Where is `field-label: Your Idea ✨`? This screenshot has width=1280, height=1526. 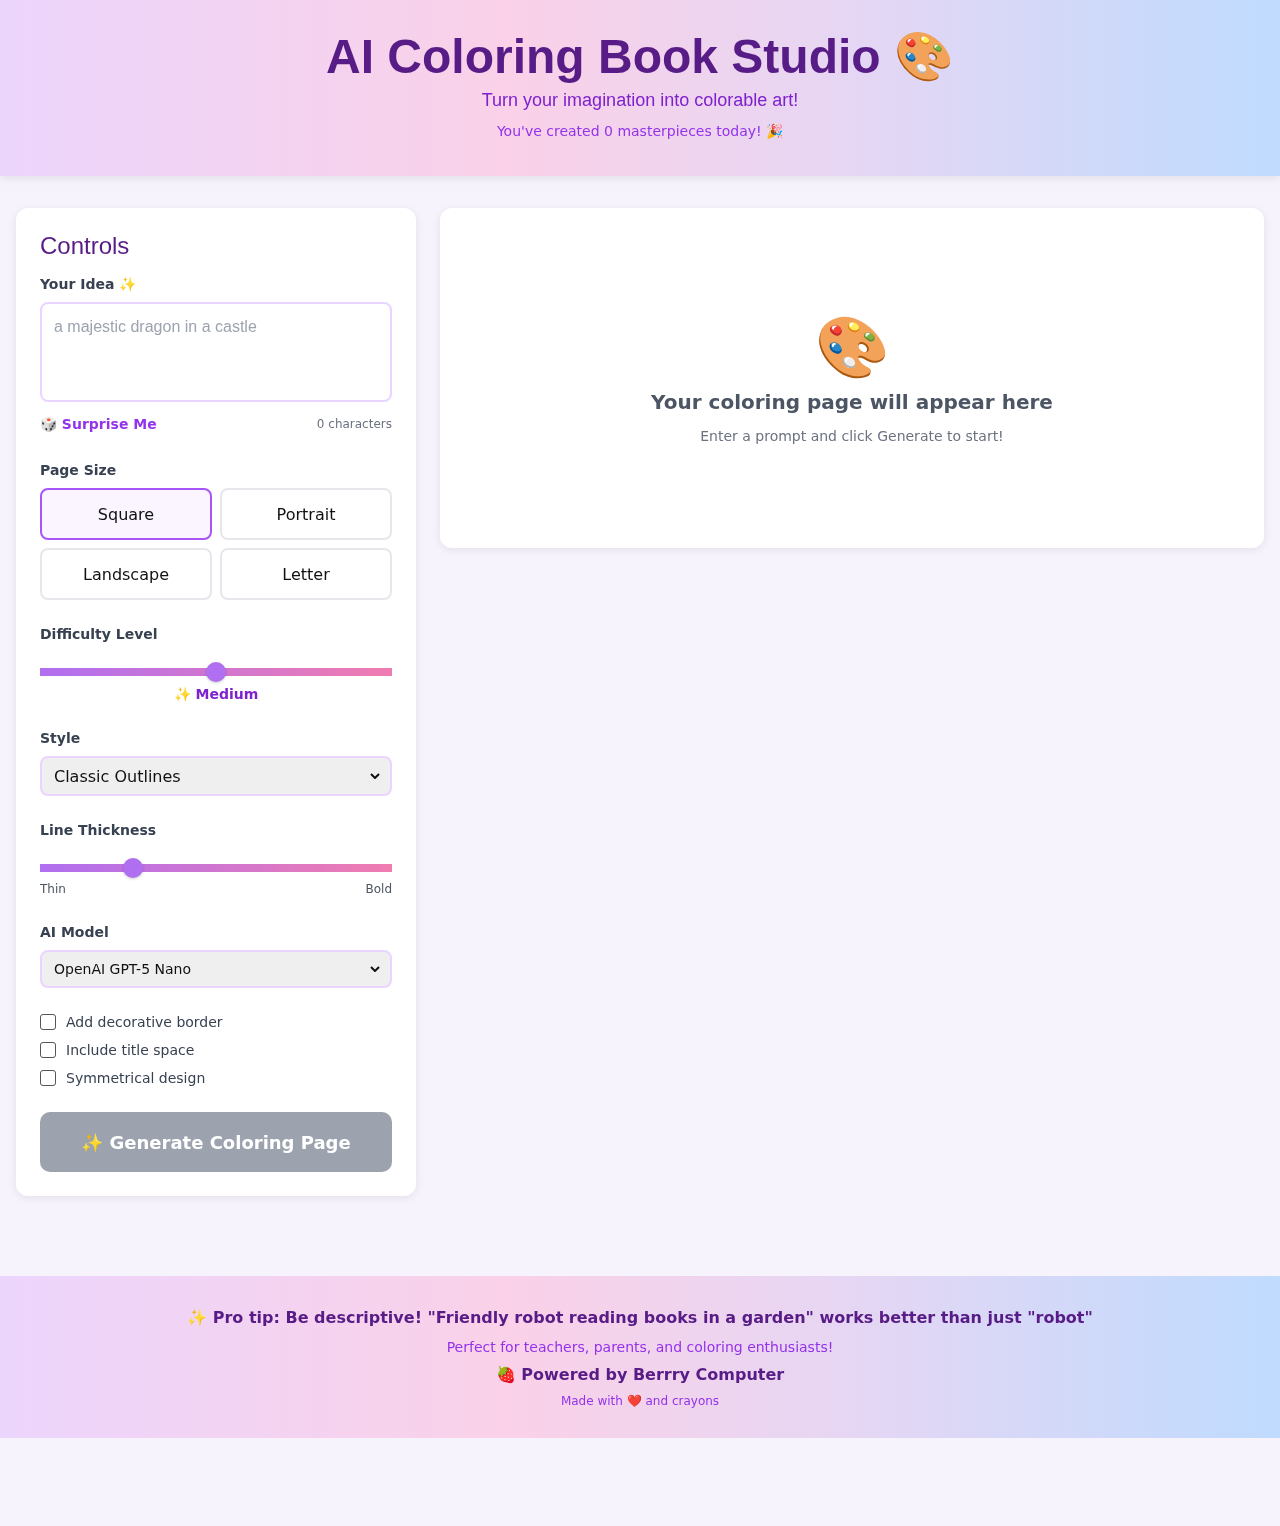 field-label: Your Idea ✨ is located at coordinates (89, 284).